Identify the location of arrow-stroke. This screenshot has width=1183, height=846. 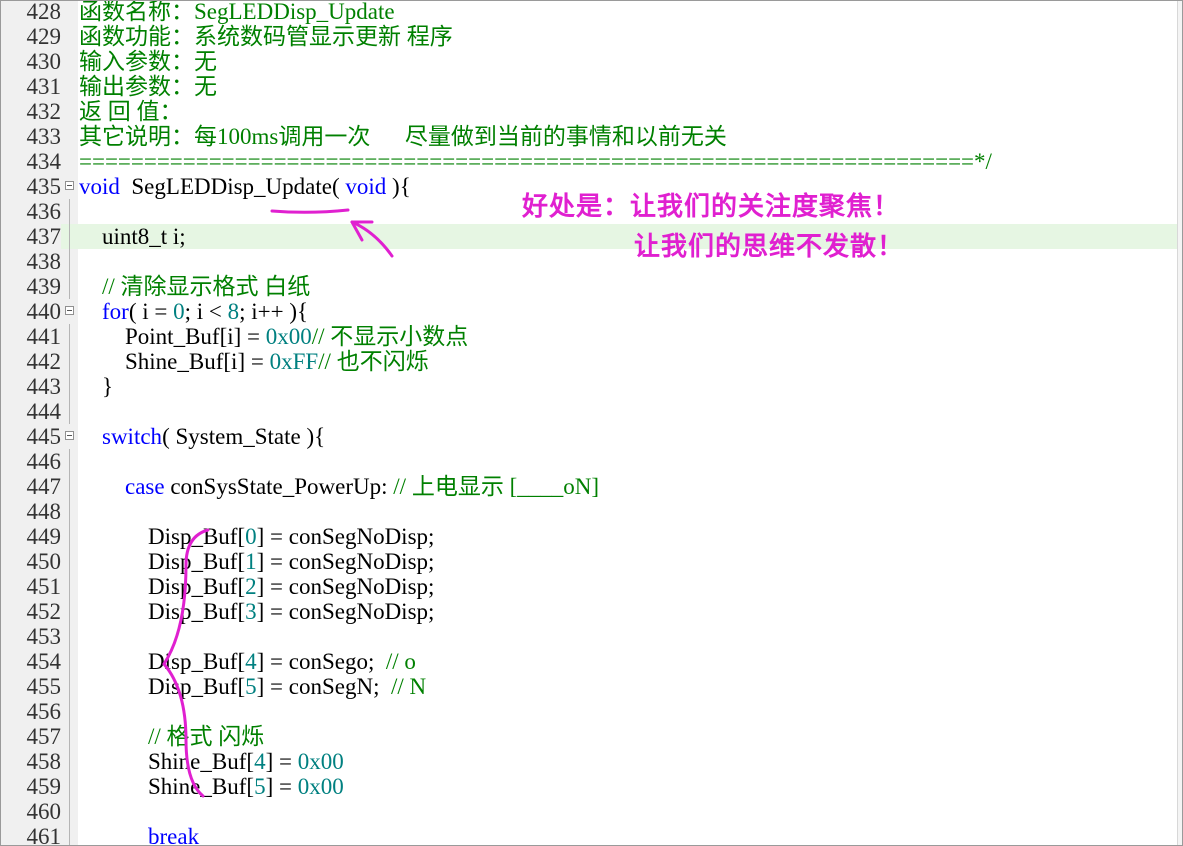
(372, 239).